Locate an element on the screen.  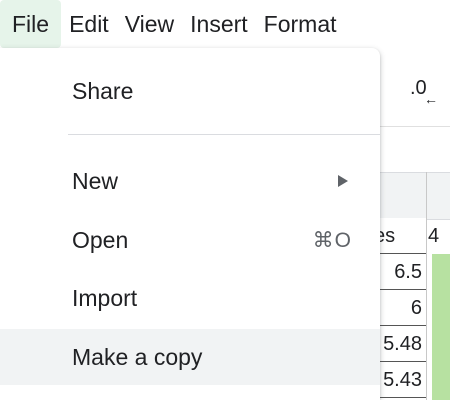
menu-divider is located at coordinates (224, 134).